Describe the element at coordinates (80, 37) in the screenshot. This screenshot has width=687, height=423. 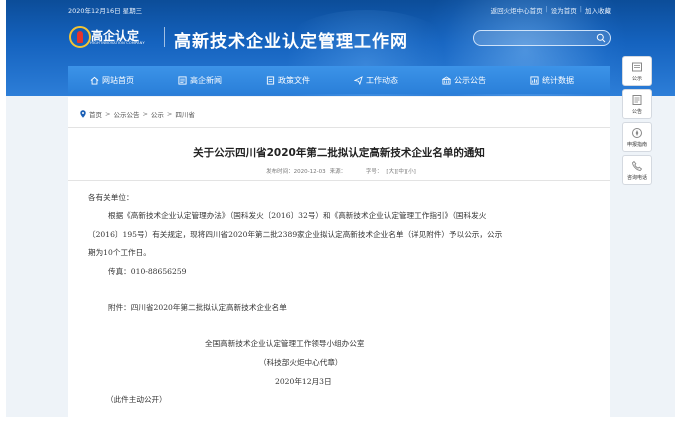
I see `logo-emblem-icon` at that location.